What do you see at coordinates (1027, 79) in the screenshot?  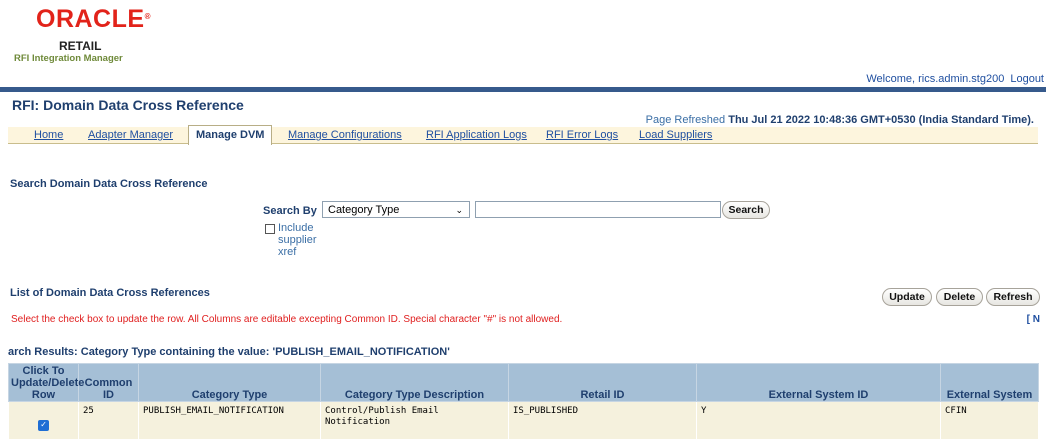 I see `logout-link: Logout` at bounding box center [1027, 79].